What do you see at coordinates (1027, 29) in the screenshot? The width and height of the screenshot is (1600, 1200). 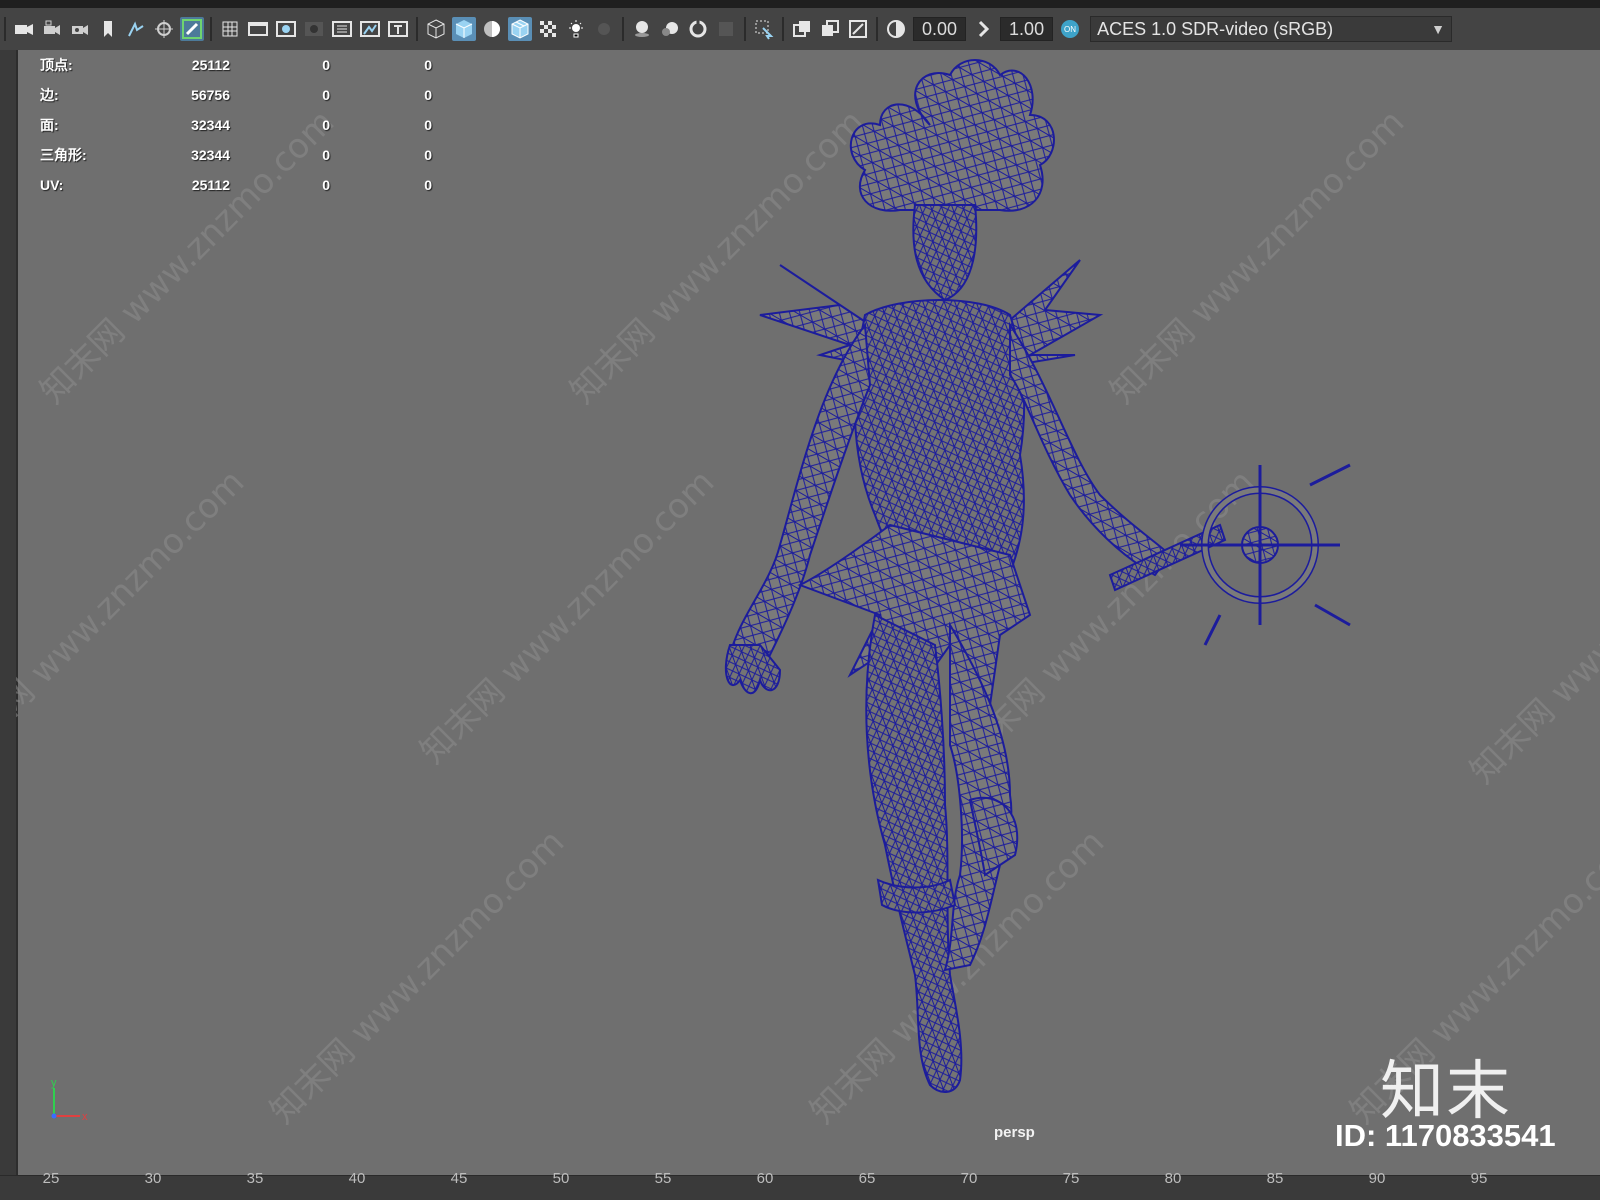 I see `gamma-field: 1.00` at bounding box center [1027, 29].